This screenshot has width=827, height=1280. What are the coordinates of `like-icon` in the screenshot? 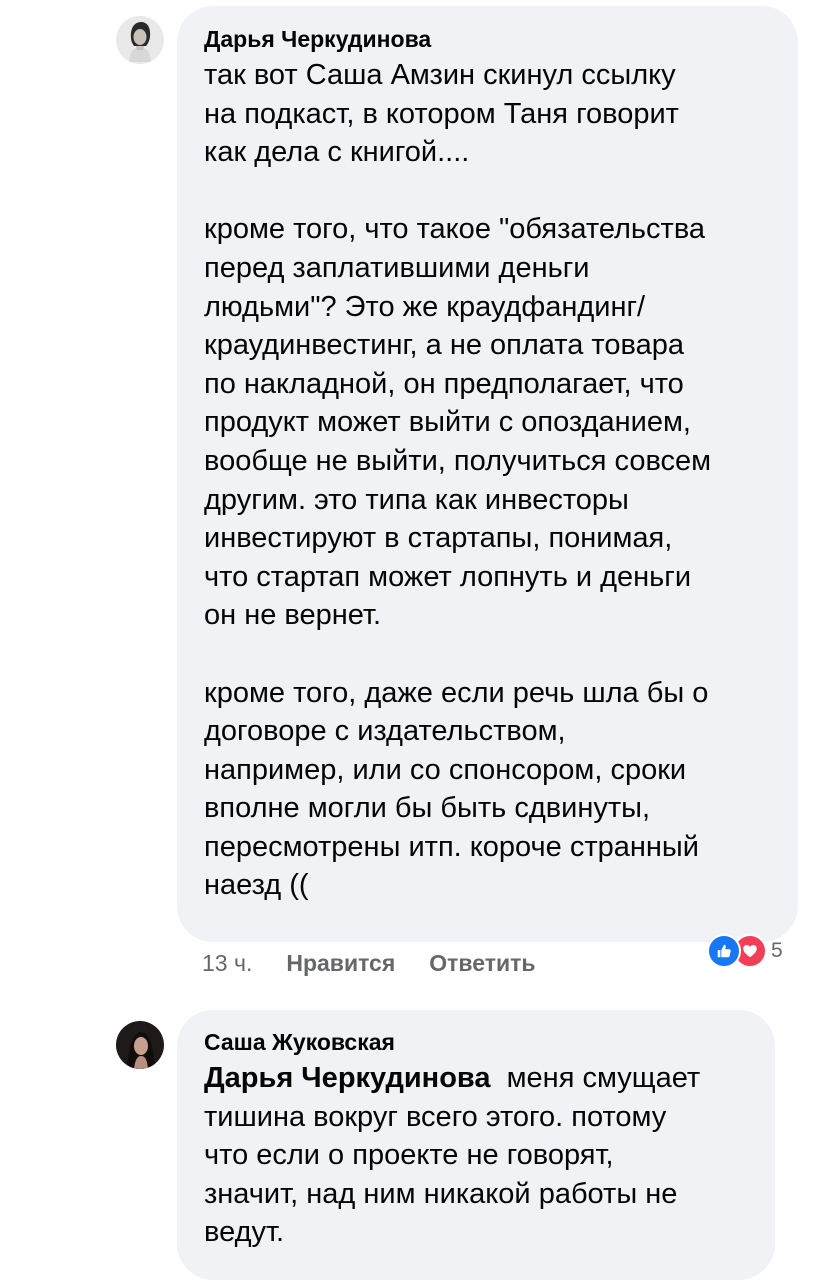 It's located at (724, 951).